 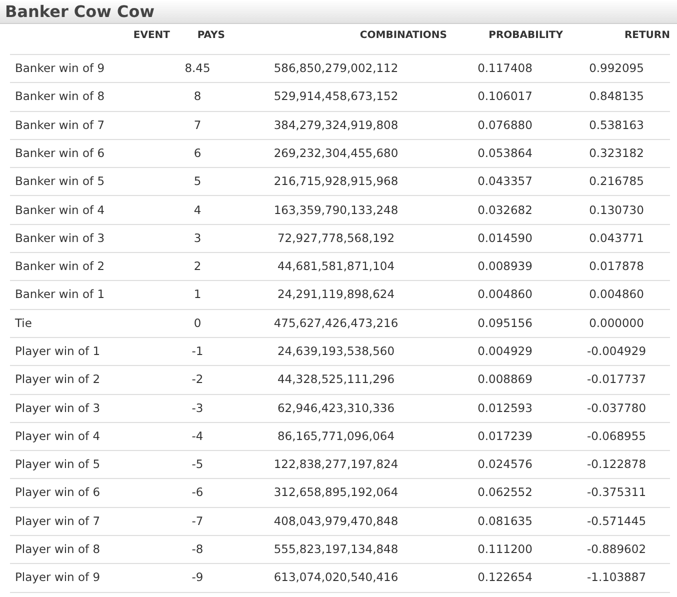 I want to click on table-cell: 216,715,928,915,968, so click(x=336, y=181).